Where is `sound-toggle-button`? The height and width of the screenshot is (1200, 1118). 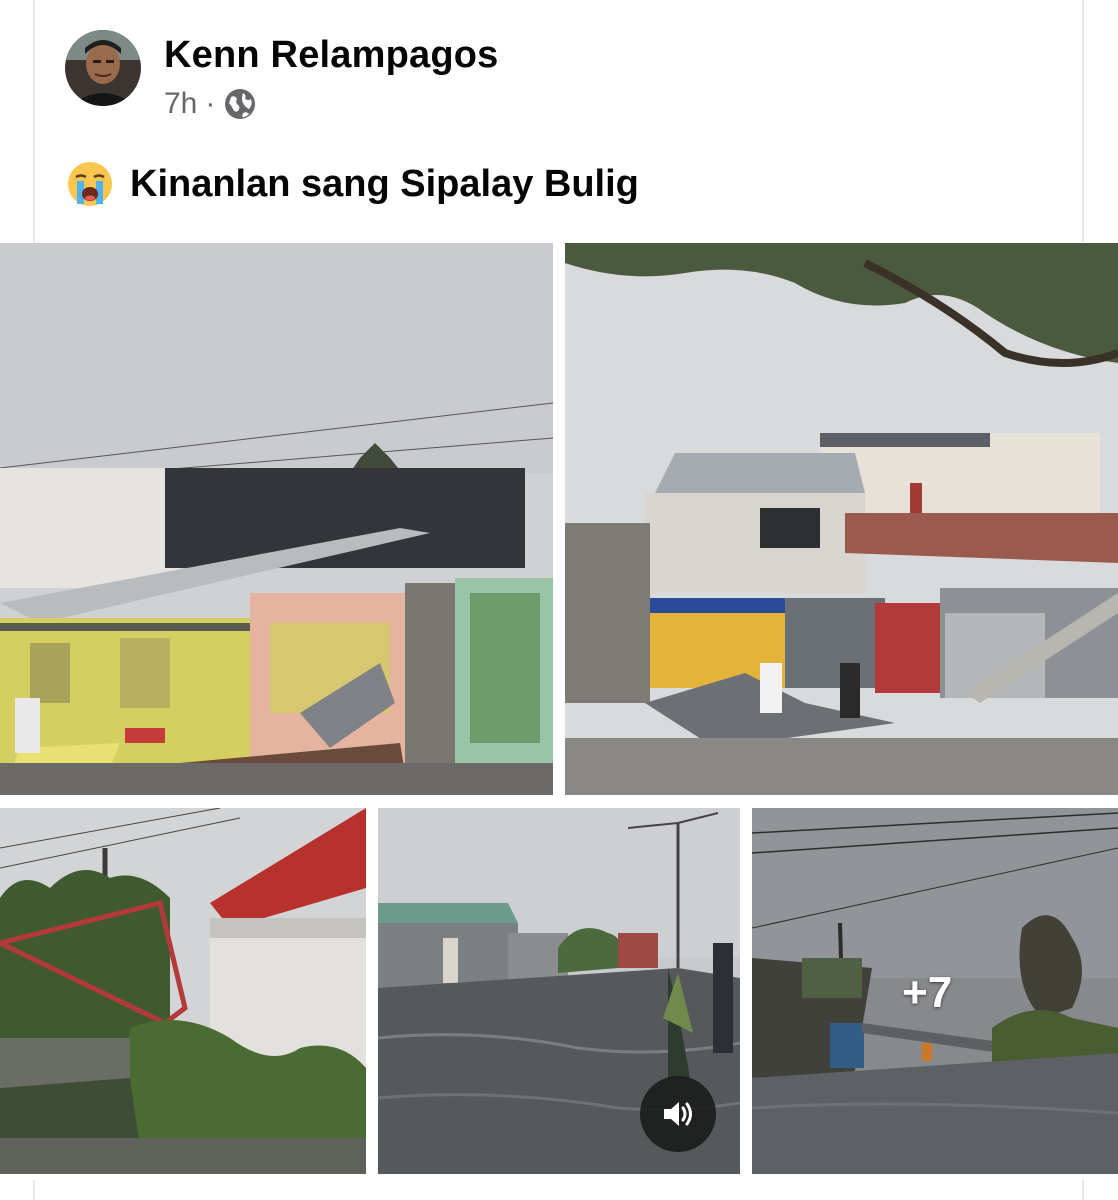
sound-toggle-button is located at coordinates (678, 1114).